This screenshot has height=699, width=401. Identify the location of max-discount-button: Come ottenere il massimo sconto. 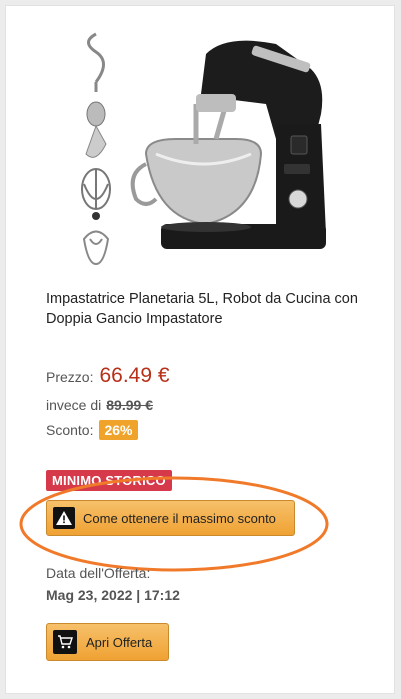
(170, 518).